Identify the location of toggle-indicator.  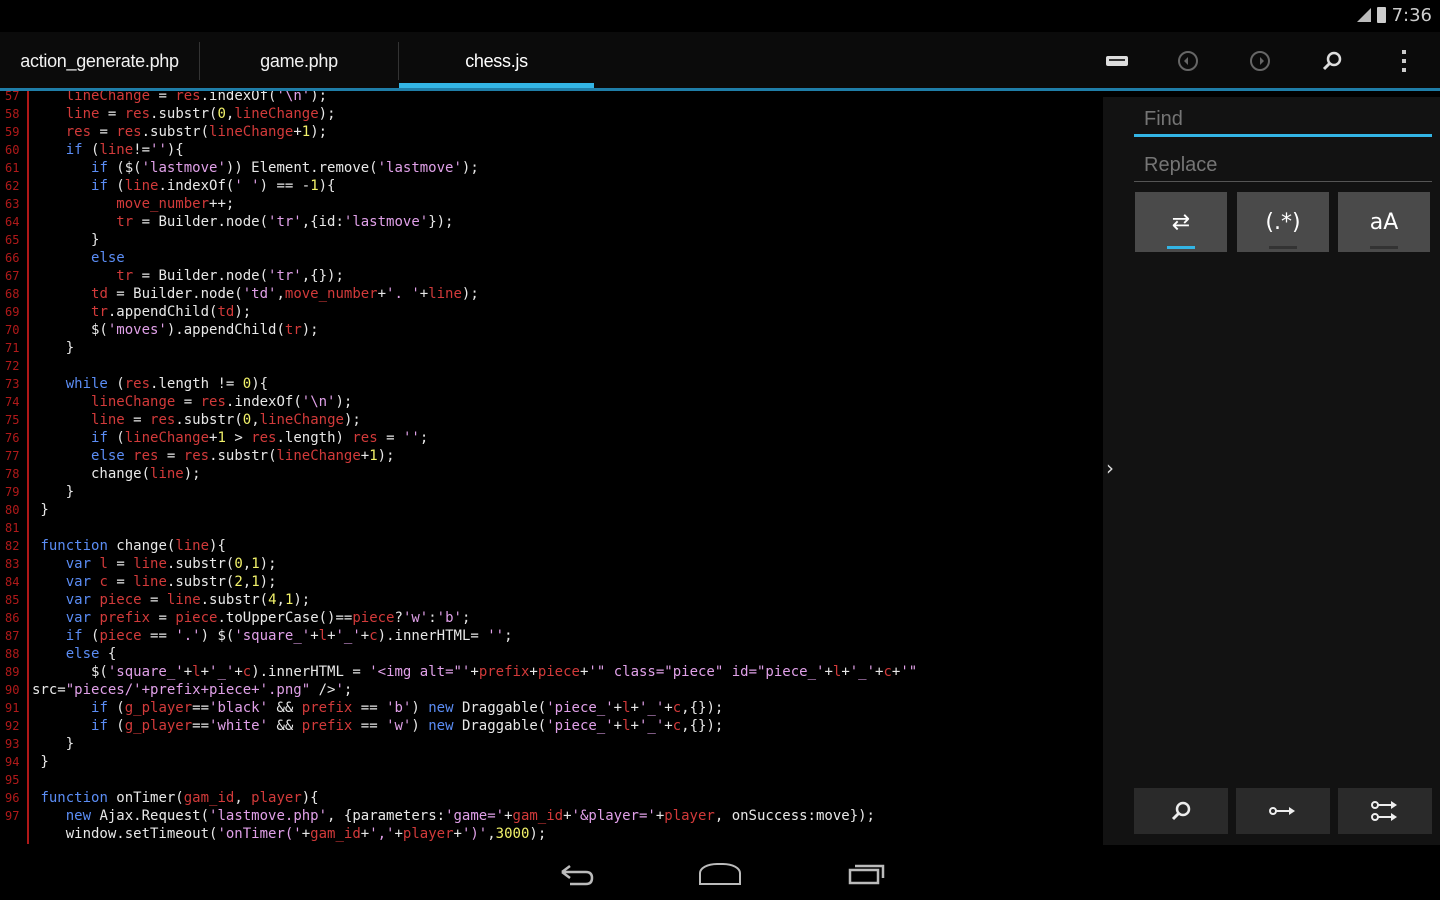
(1181, 247).